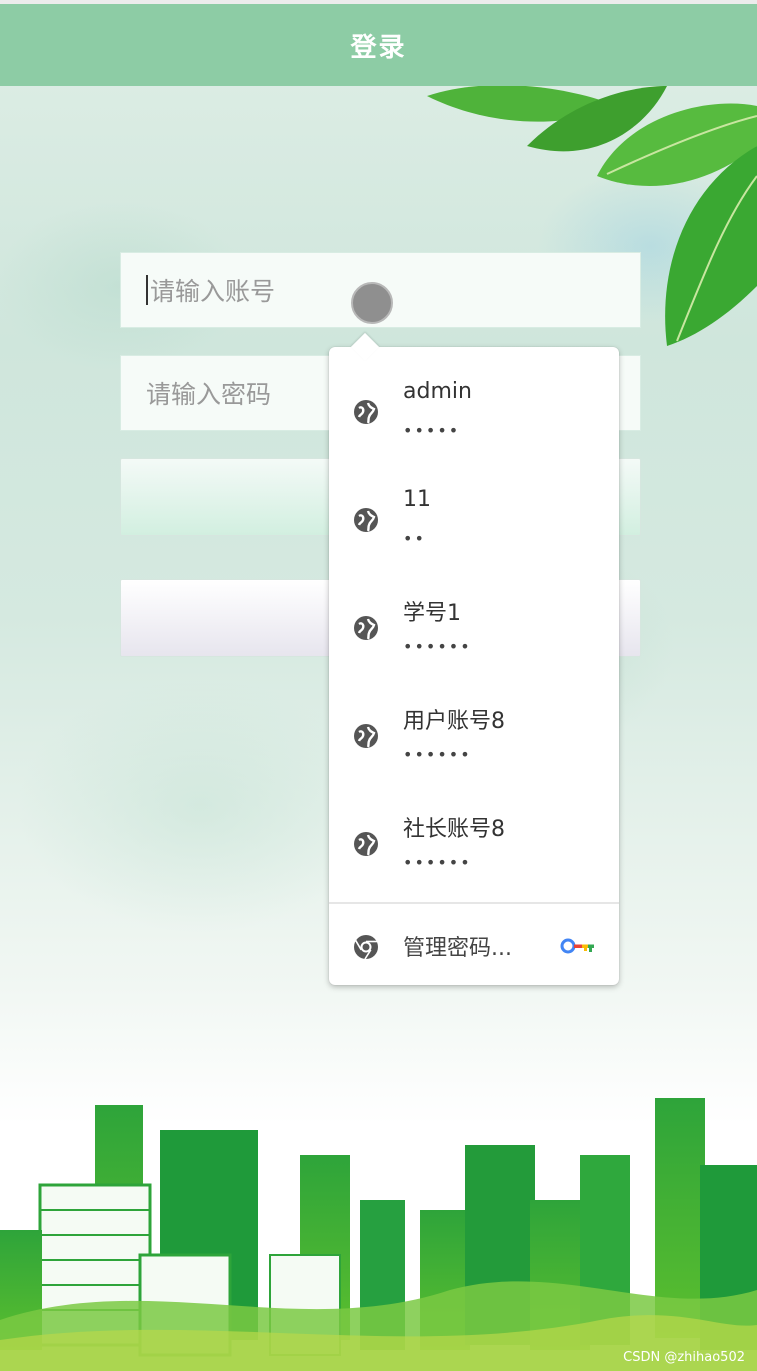 This screenshot has width=757, height=1371. I want to click on saved-account-item: 社长账号8 ••••••, so click(474, 837).